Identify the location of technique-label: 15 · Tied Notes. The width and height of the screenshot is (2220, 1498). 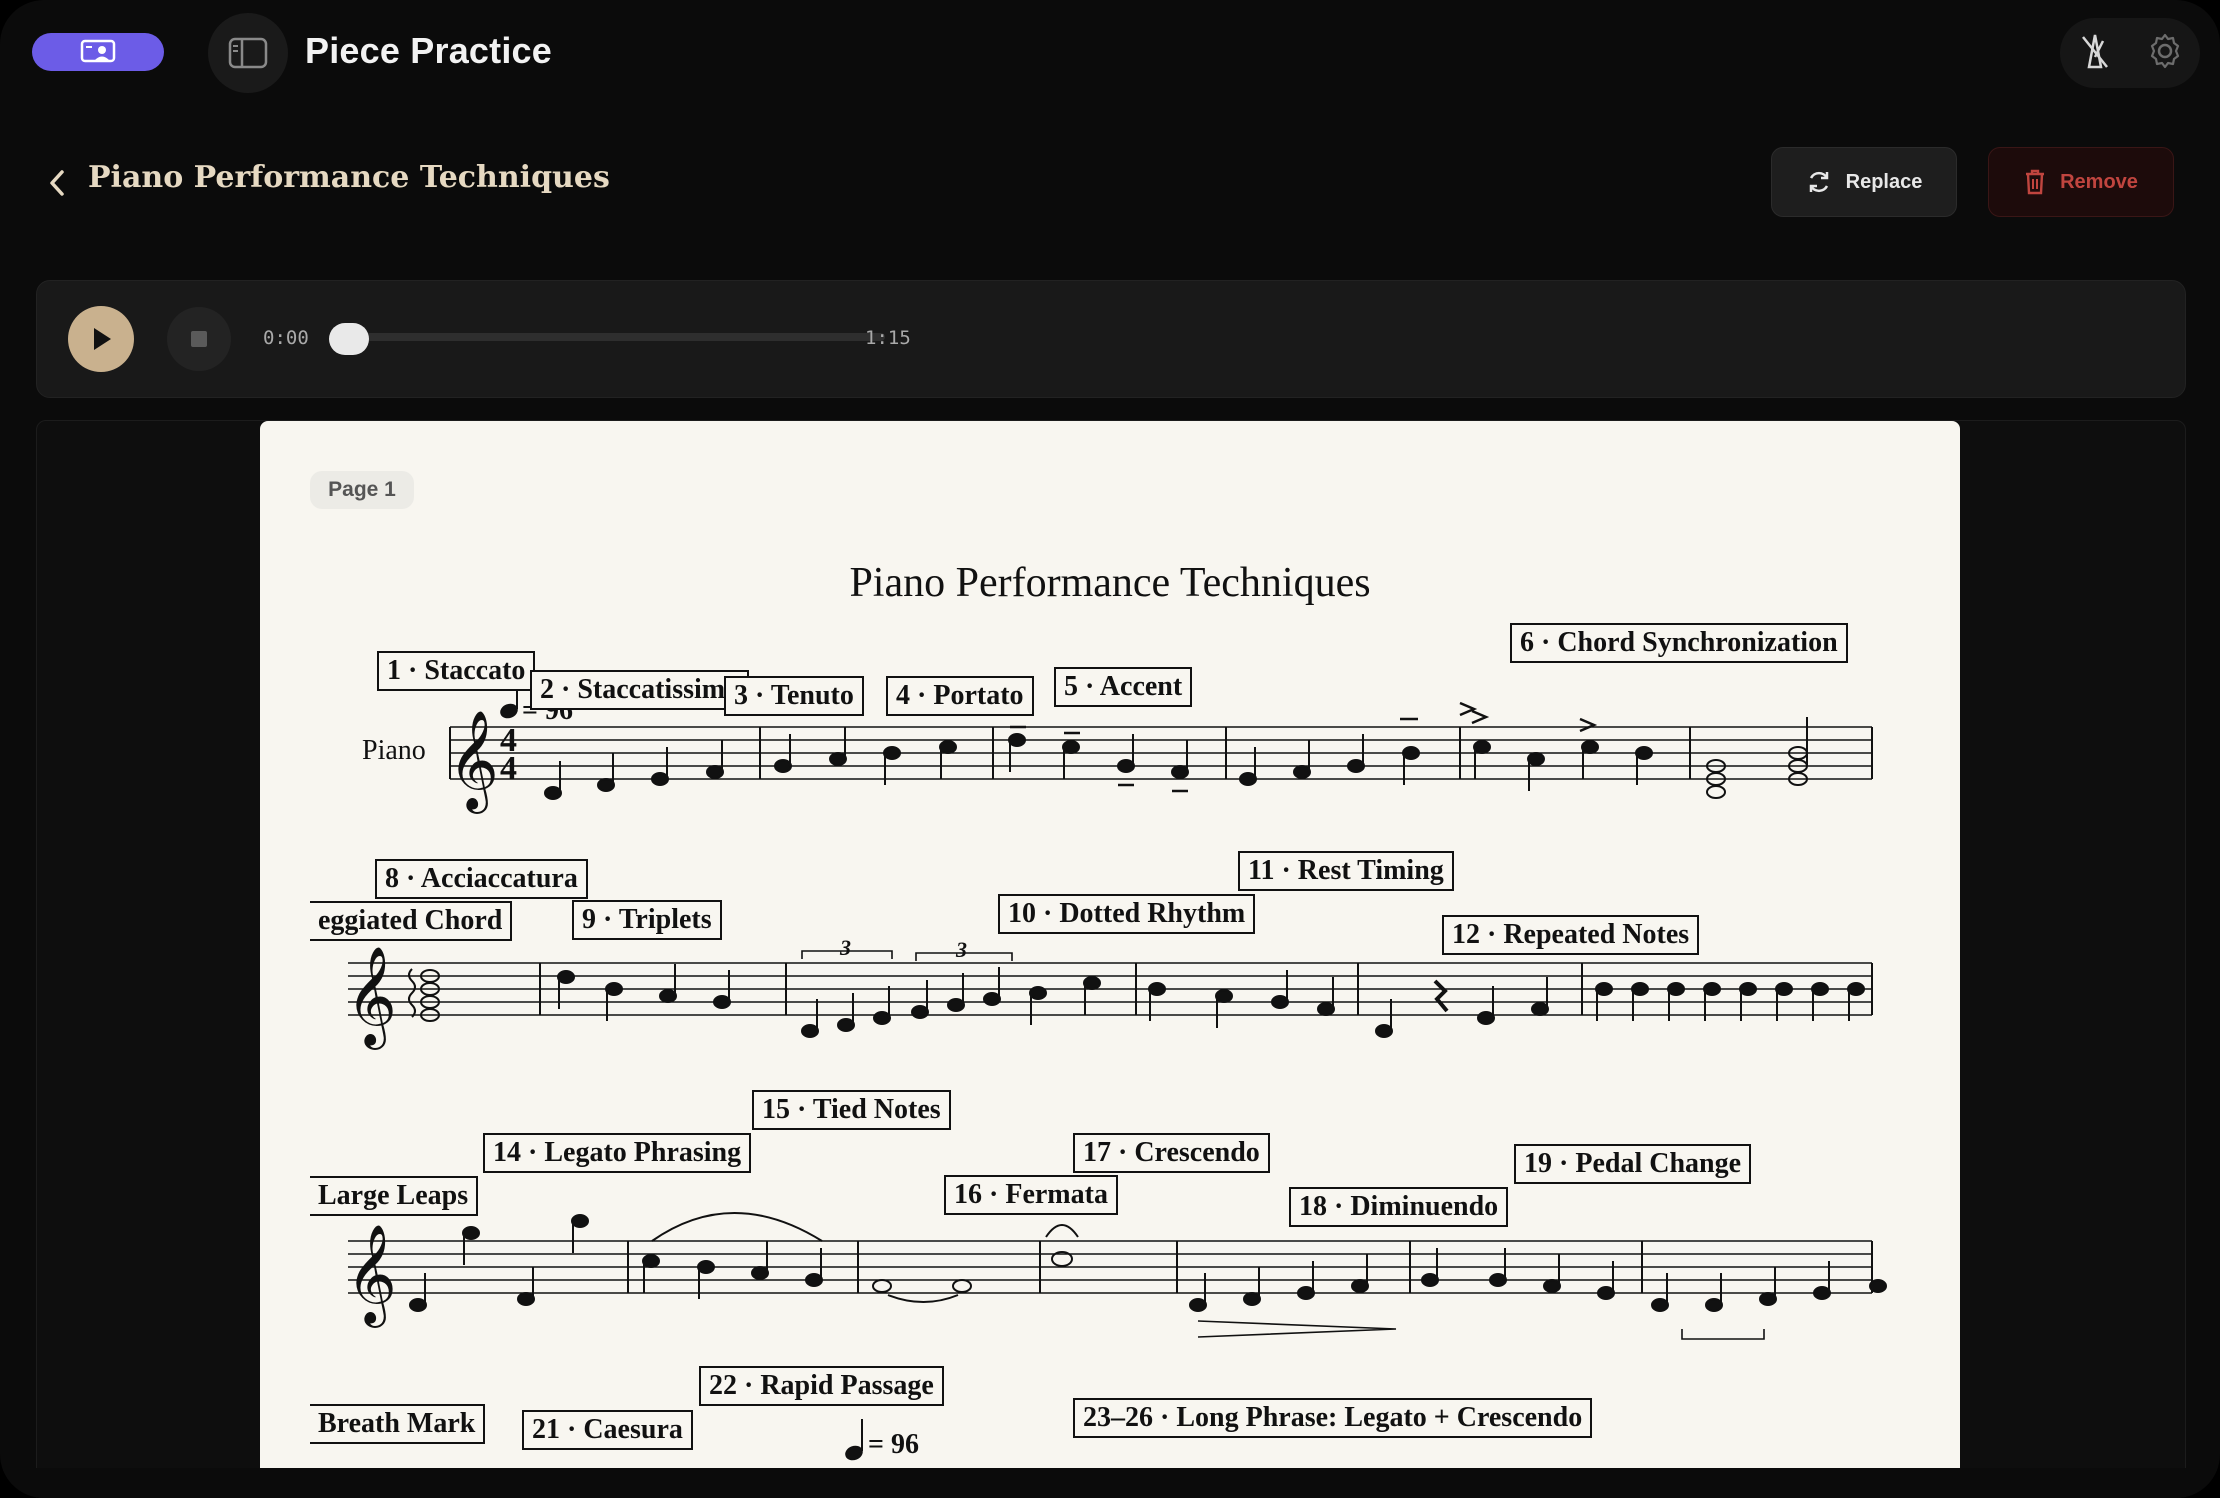
(851, 1110).